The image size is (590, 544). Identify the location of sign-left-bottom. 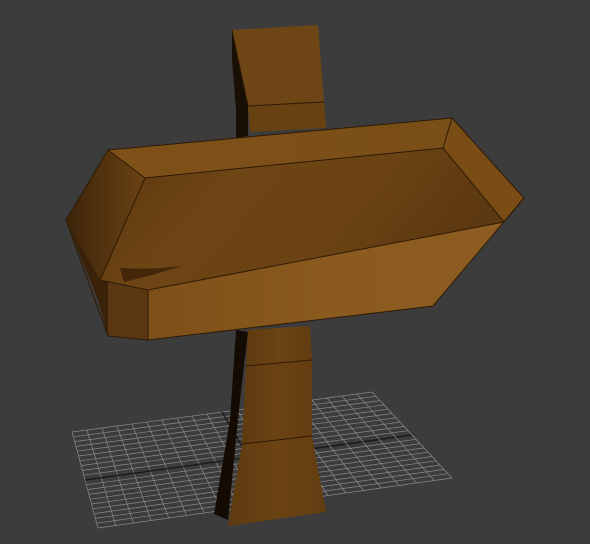
(128, 311).